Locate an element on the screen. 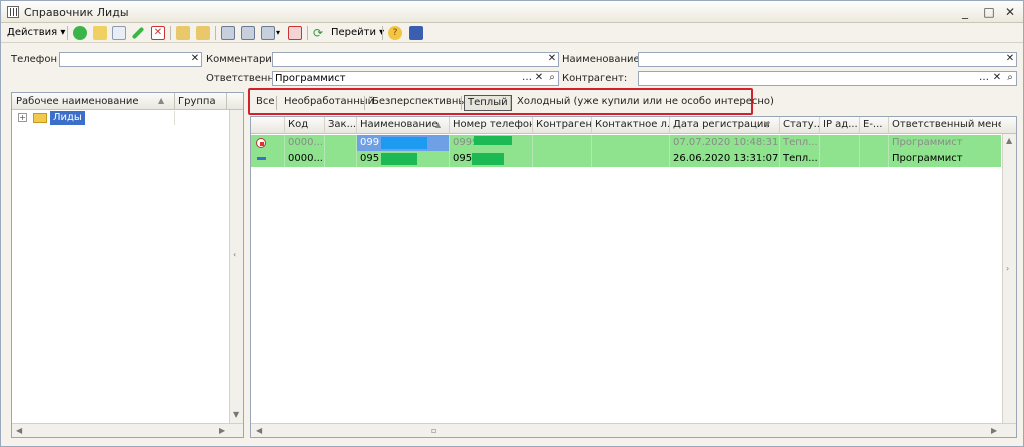 The height and width of the screenshot is (447, 1024). minimize-button: _ is located at coordinates (965, 12).